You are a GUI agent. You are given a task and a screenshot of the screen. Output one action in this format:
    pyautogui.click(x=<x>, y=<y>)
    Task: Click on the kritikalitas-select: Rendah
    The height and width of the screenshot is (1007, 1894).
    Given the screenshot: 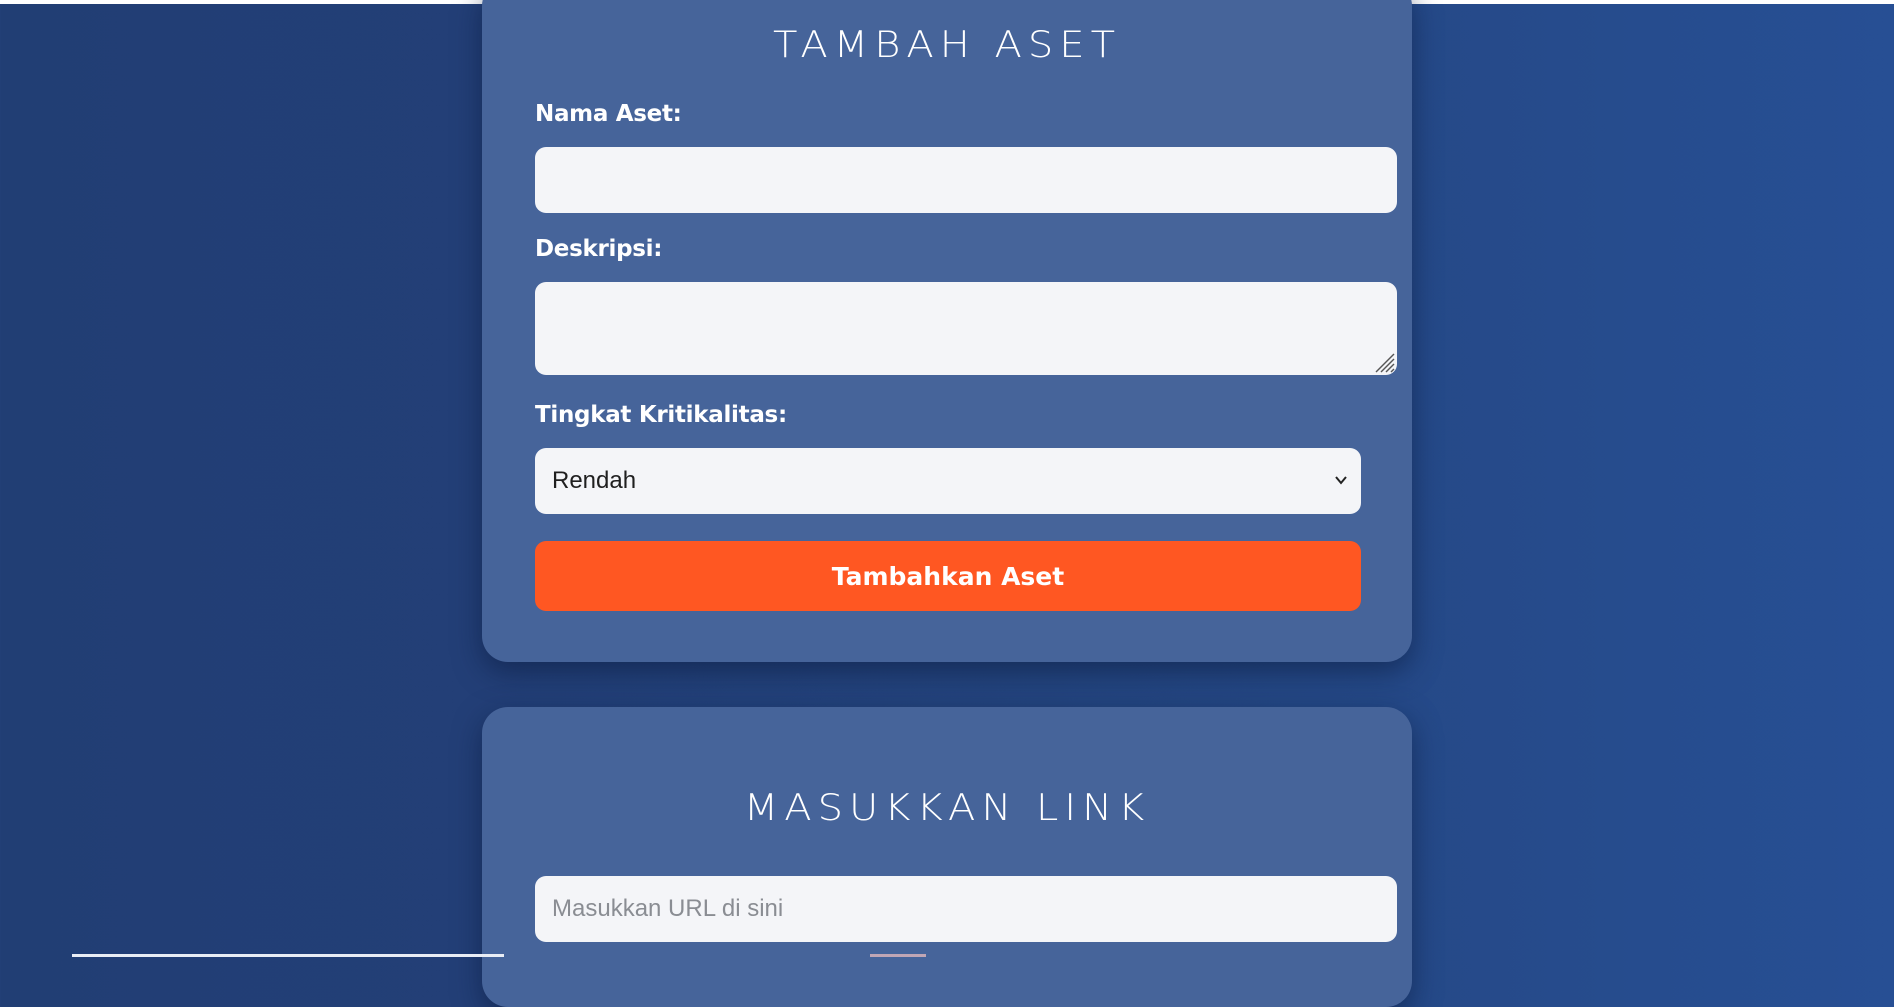 What is the action you would take?
    pyautogui.click(x=948, y=481)
    